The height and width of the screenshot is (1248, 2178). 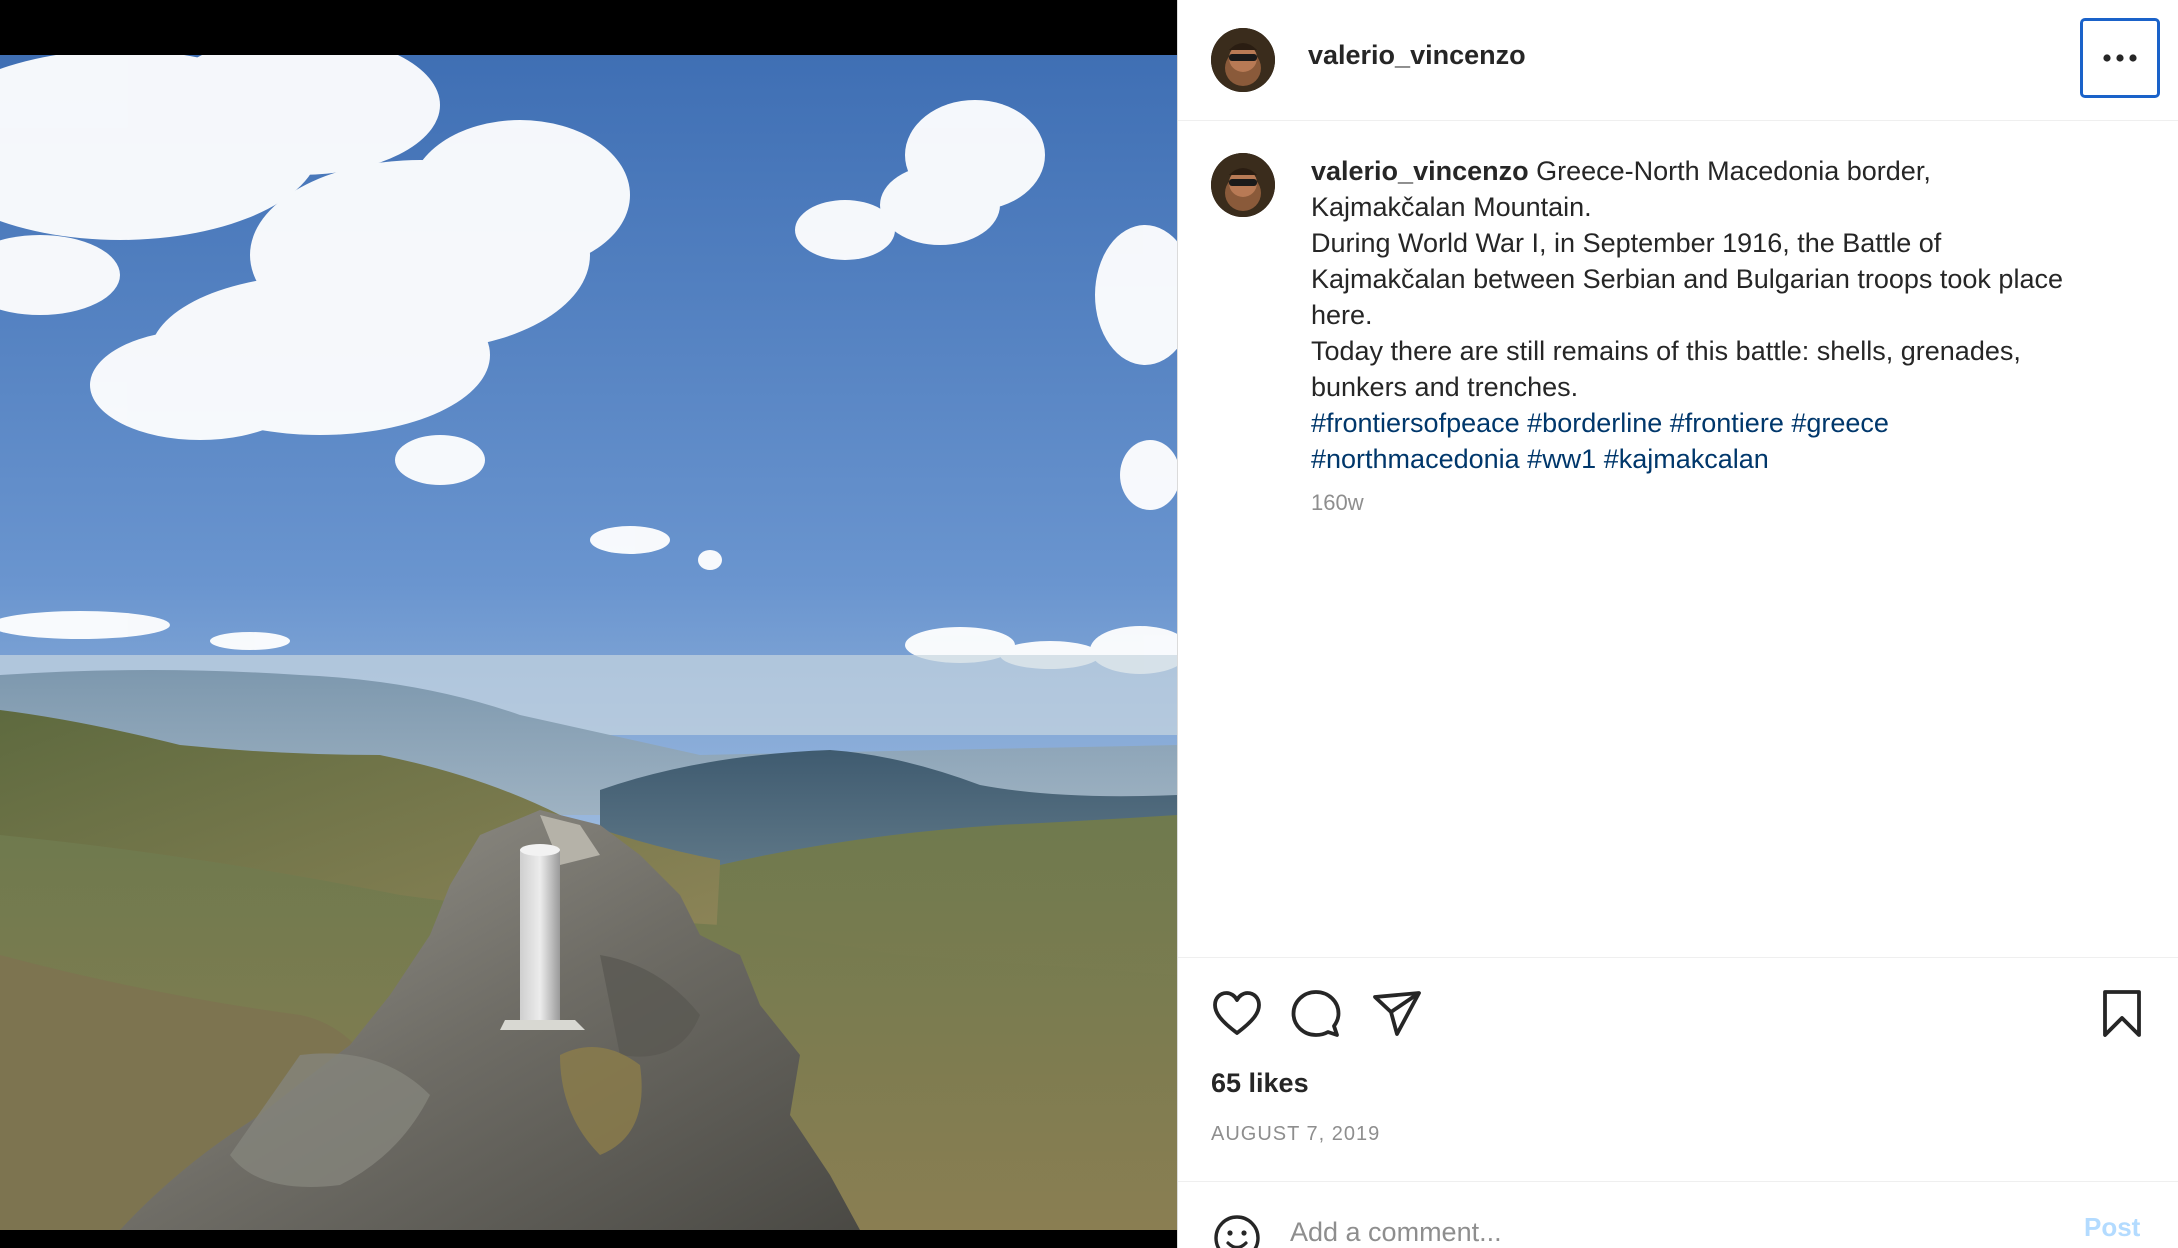 I want to click on share-button, so click(x=1397, y=1014).